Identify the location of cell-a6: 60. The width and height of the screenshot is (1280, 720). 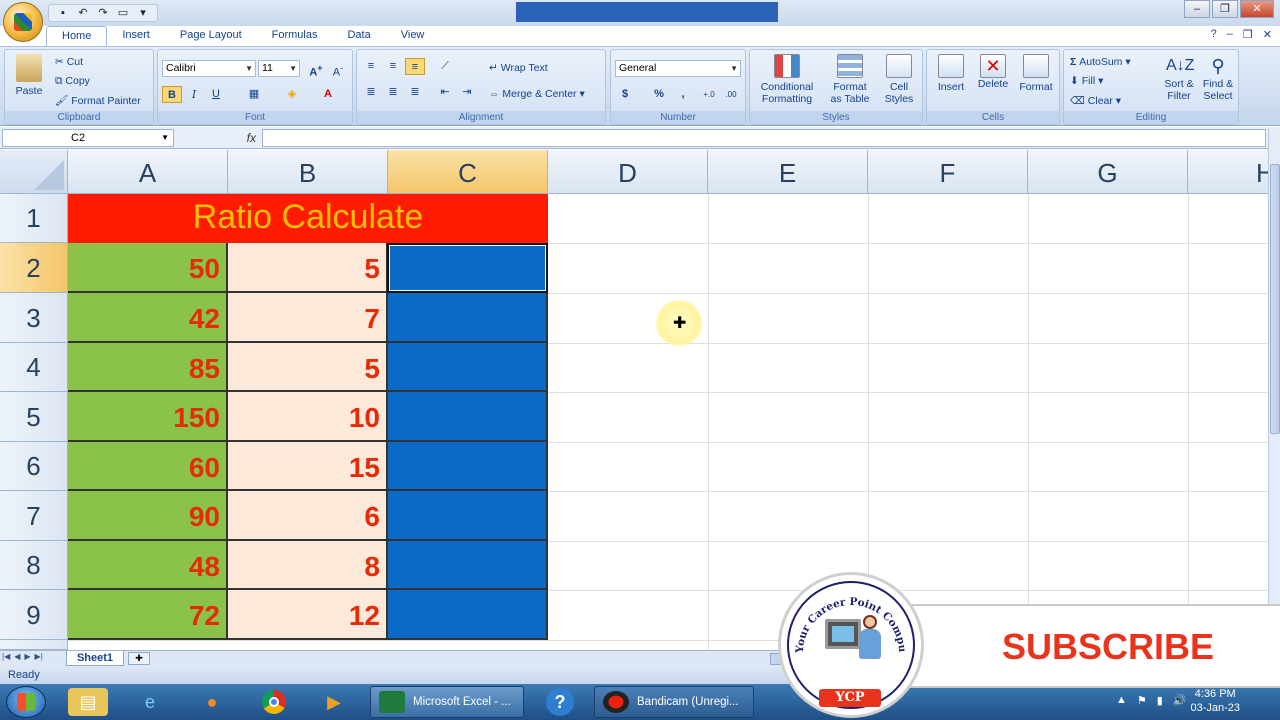
(148, 466).